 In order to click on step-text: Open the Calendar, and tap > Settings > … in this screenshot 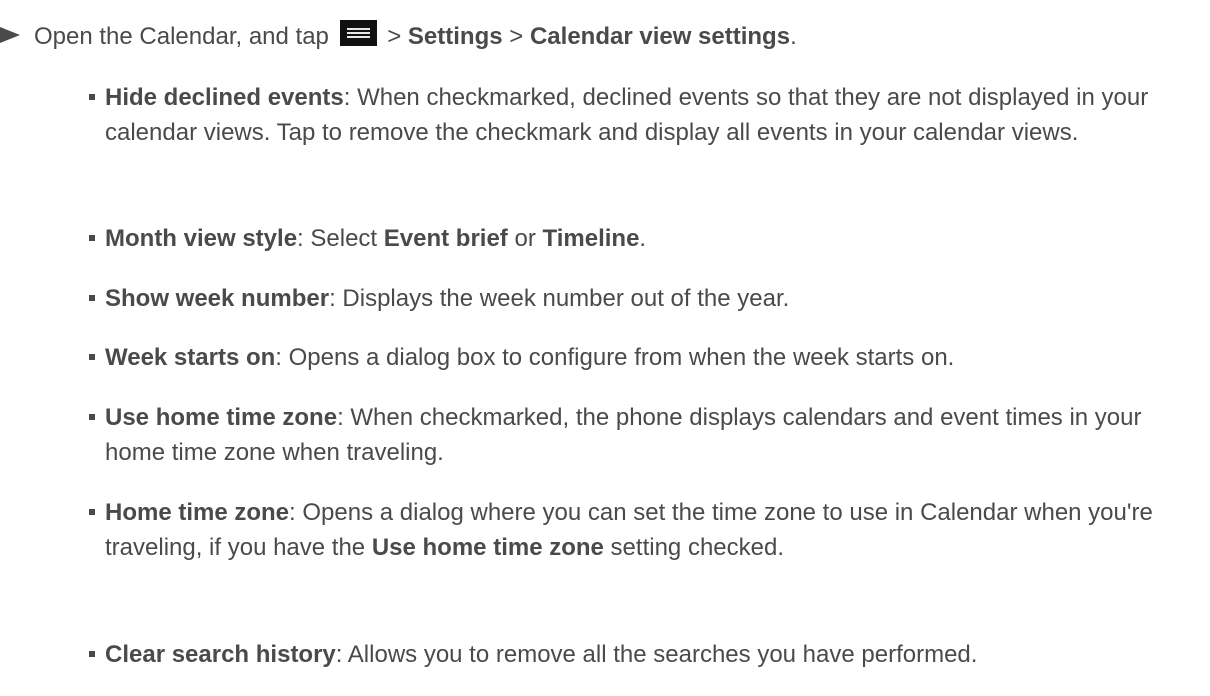, I will do `click(415, 35)`.